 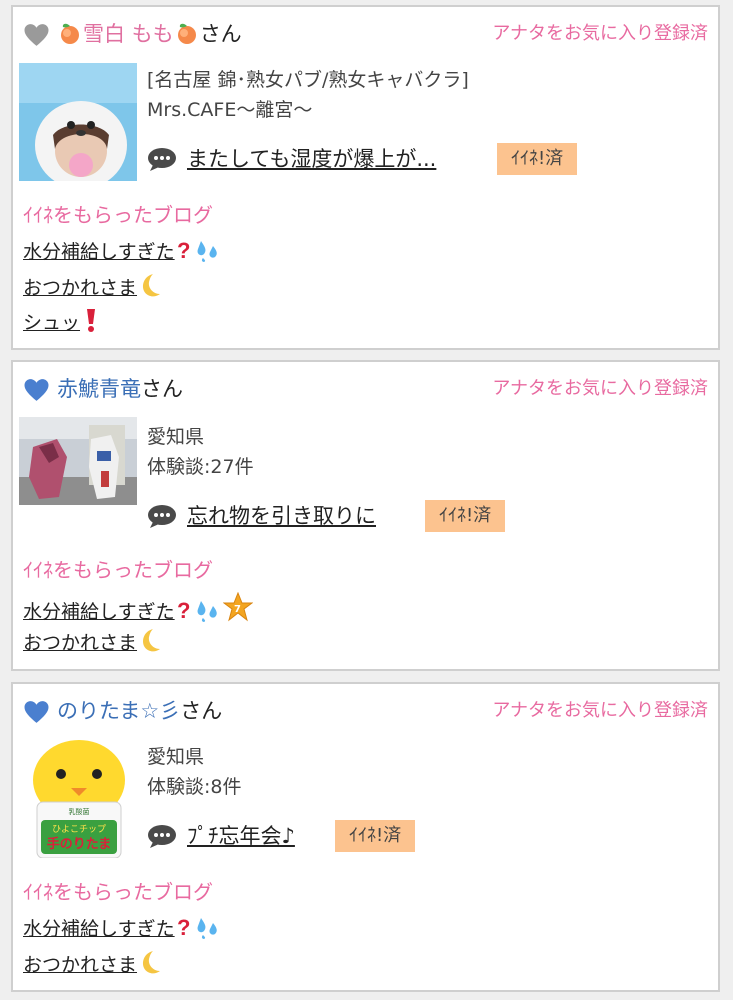 I want to click on post-title-link: ﾌﾟﾁ忘年会♪, so click(x=241, y=836).